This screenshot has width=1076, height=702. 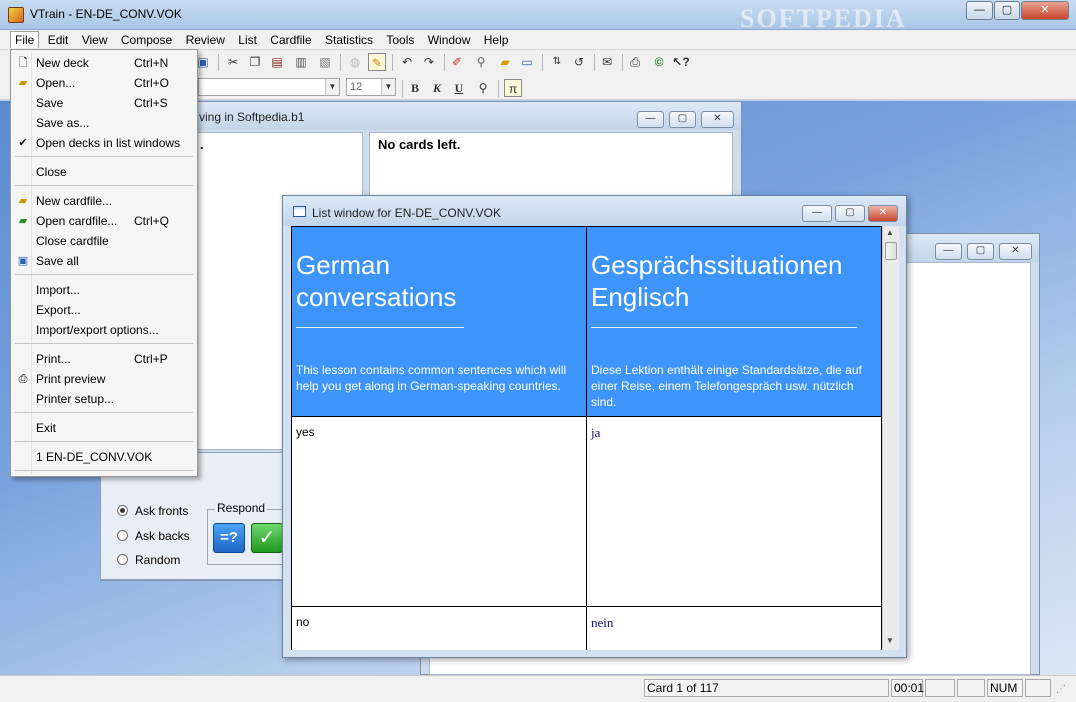 I want to click on respond-ask-button: =?, so click(x=229, y=538).